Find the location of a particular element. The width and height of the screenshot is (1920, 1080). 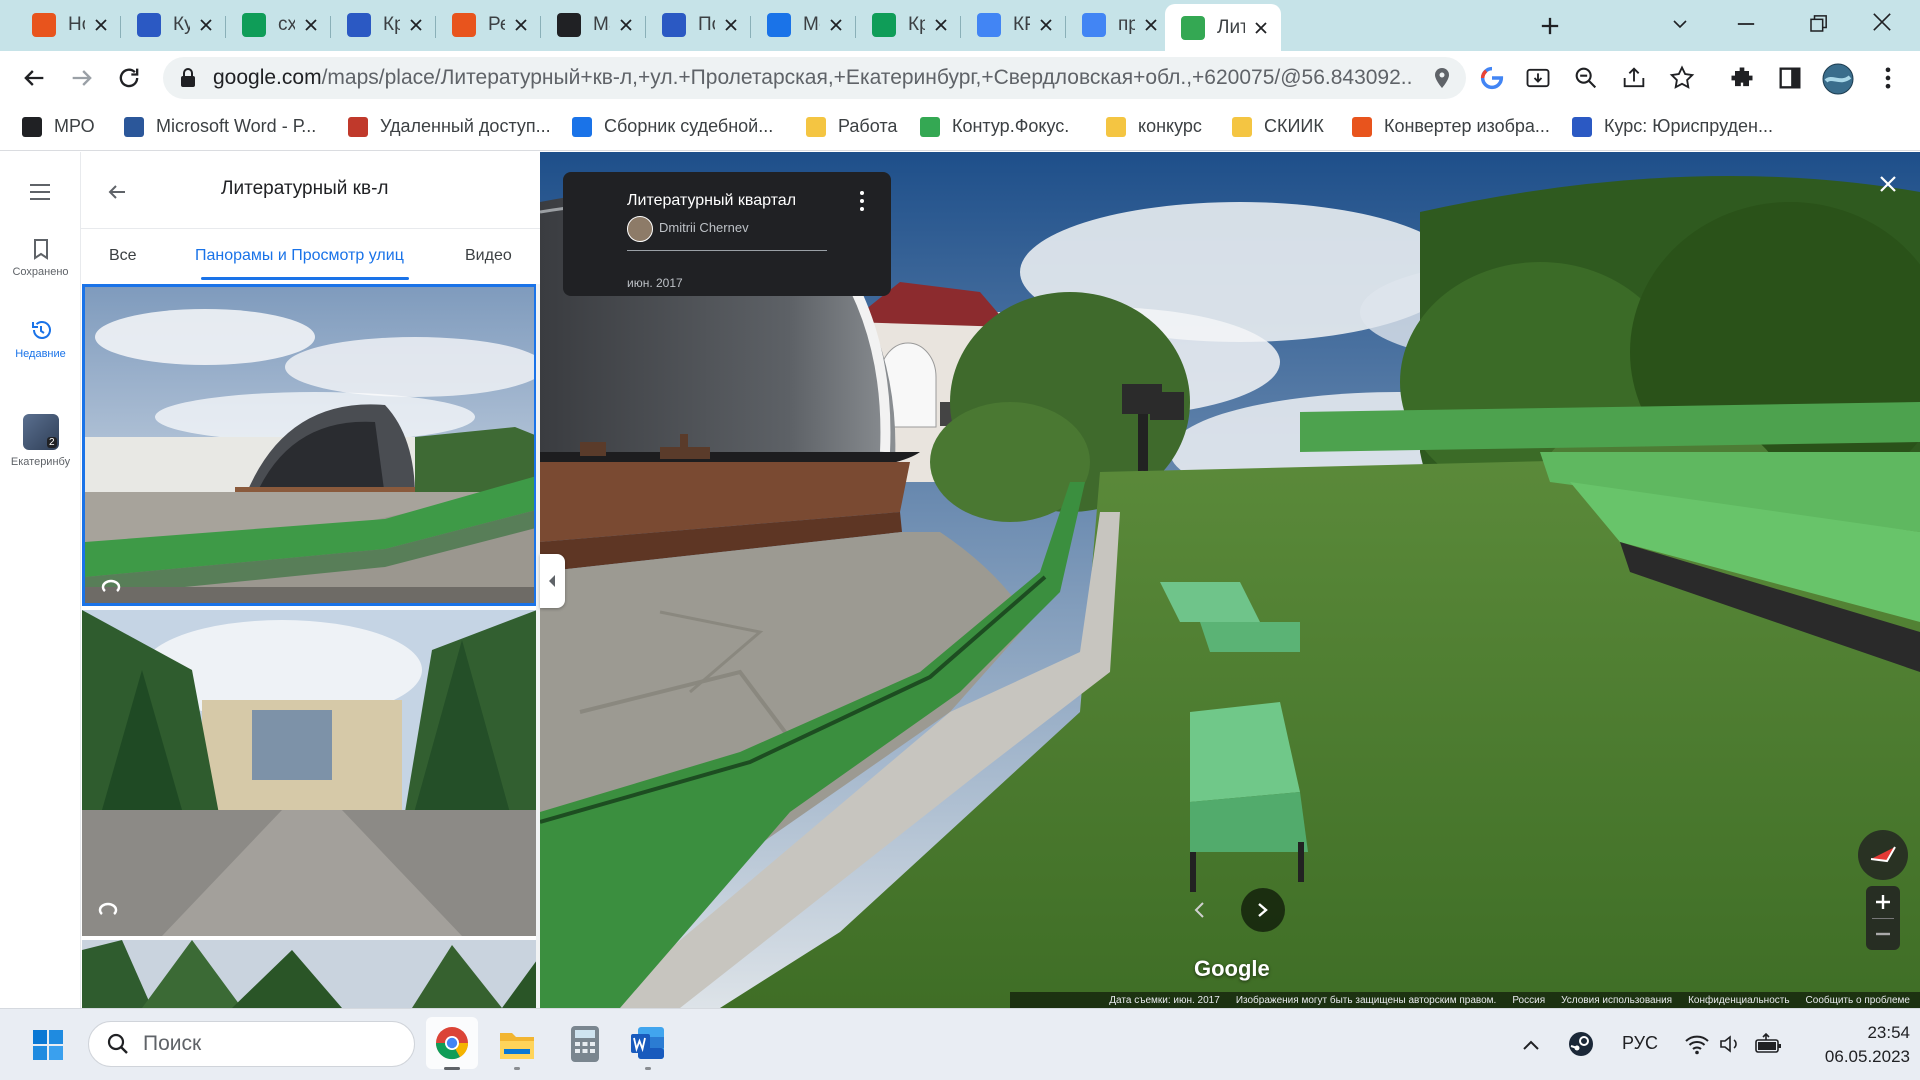

browser-tab: Ме is located at coordinates (803, 25).